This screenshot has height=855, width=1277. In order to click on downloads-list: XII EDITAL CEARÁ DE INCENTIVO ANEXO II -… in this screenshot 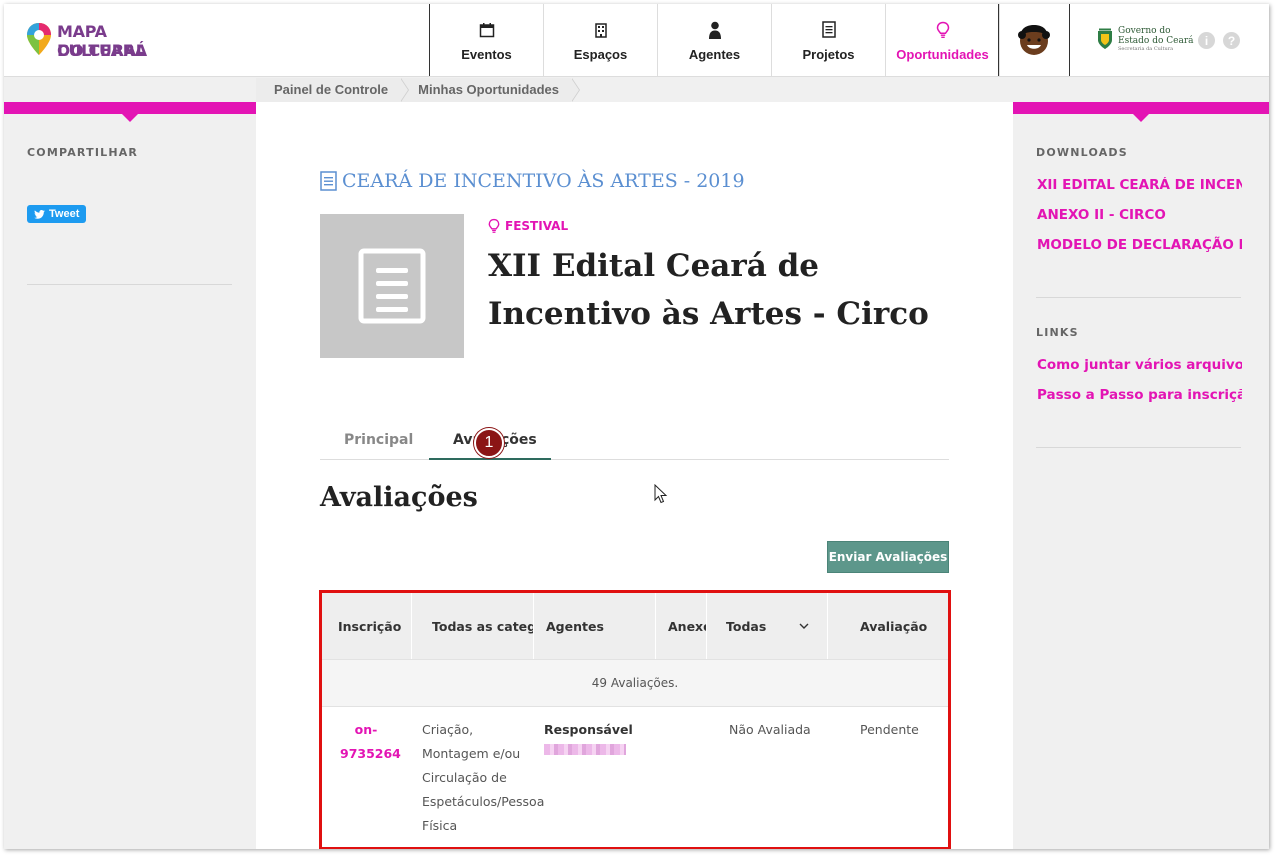, I will do `click(1139, 222)`.